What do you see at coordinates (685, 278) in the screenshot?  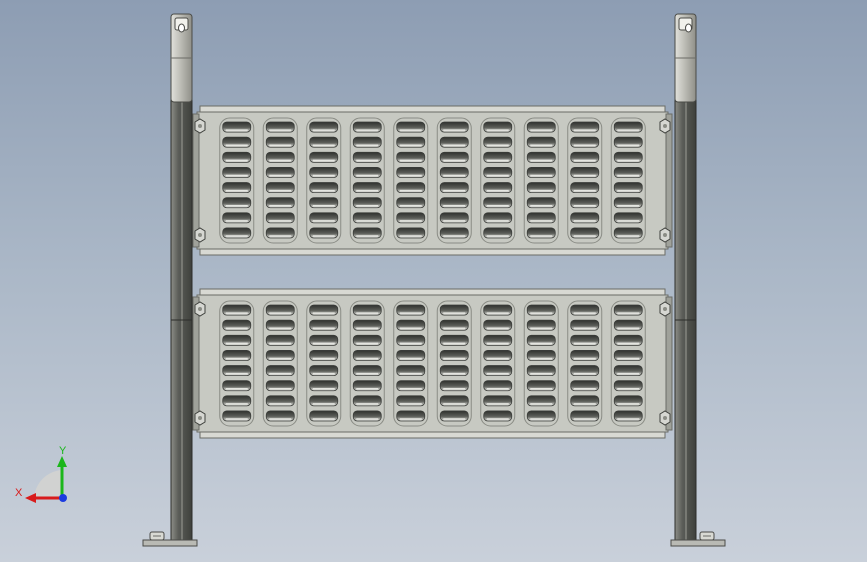 I see `right-post` at bounding box center [685, 278].